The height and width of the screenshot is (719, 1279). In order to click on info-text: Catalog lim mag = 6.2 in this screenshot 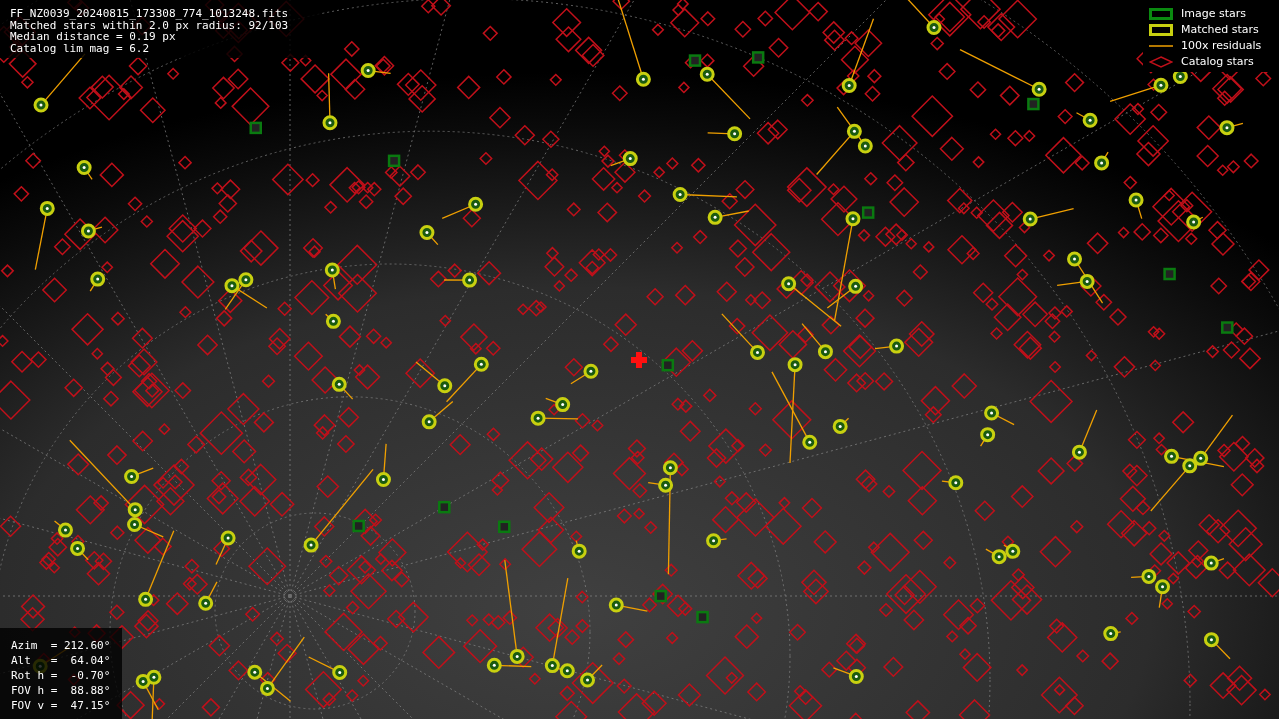, I will do `click(80, 48)`.